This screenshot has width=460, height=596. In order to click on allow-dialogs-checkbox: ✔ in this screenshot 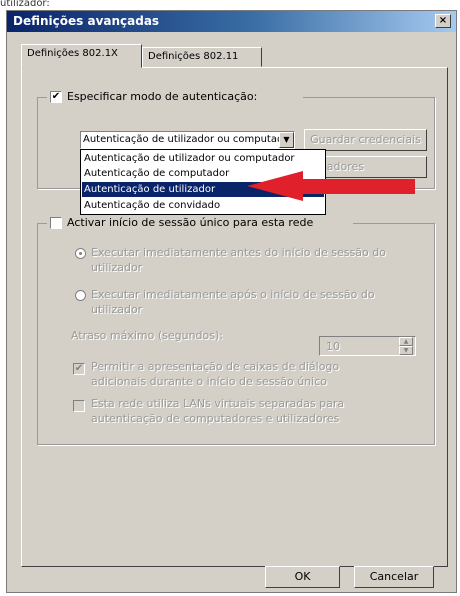, I will do `click(79, 369)`.